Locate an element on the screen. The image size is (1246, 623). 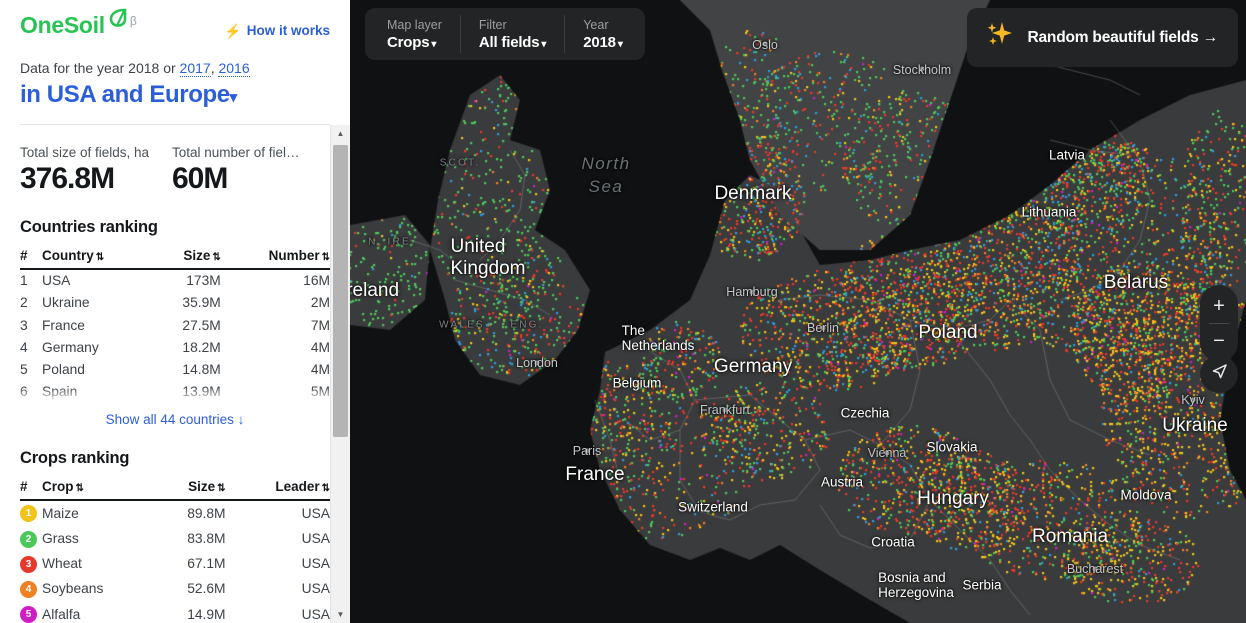
table-header-row: # Crop ⇅ Size ⇅ Leader ⇅ is located at coordinates (175, 487).